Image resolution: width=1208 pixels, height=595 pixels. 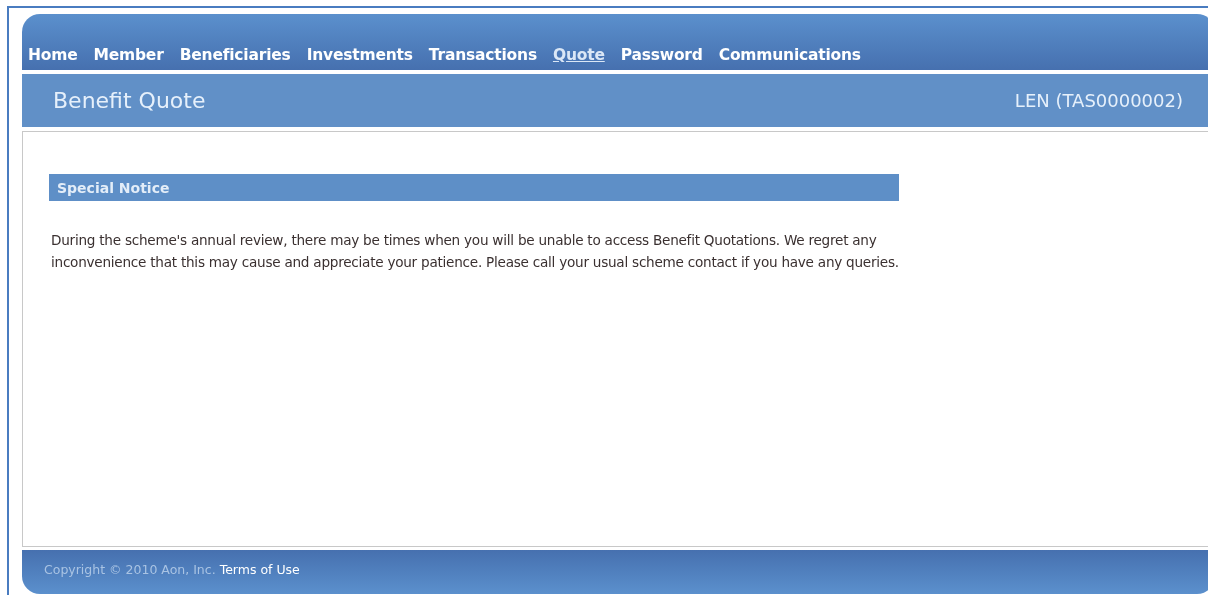 I want to click on nav-link: Member, so click(x=128, y=55).